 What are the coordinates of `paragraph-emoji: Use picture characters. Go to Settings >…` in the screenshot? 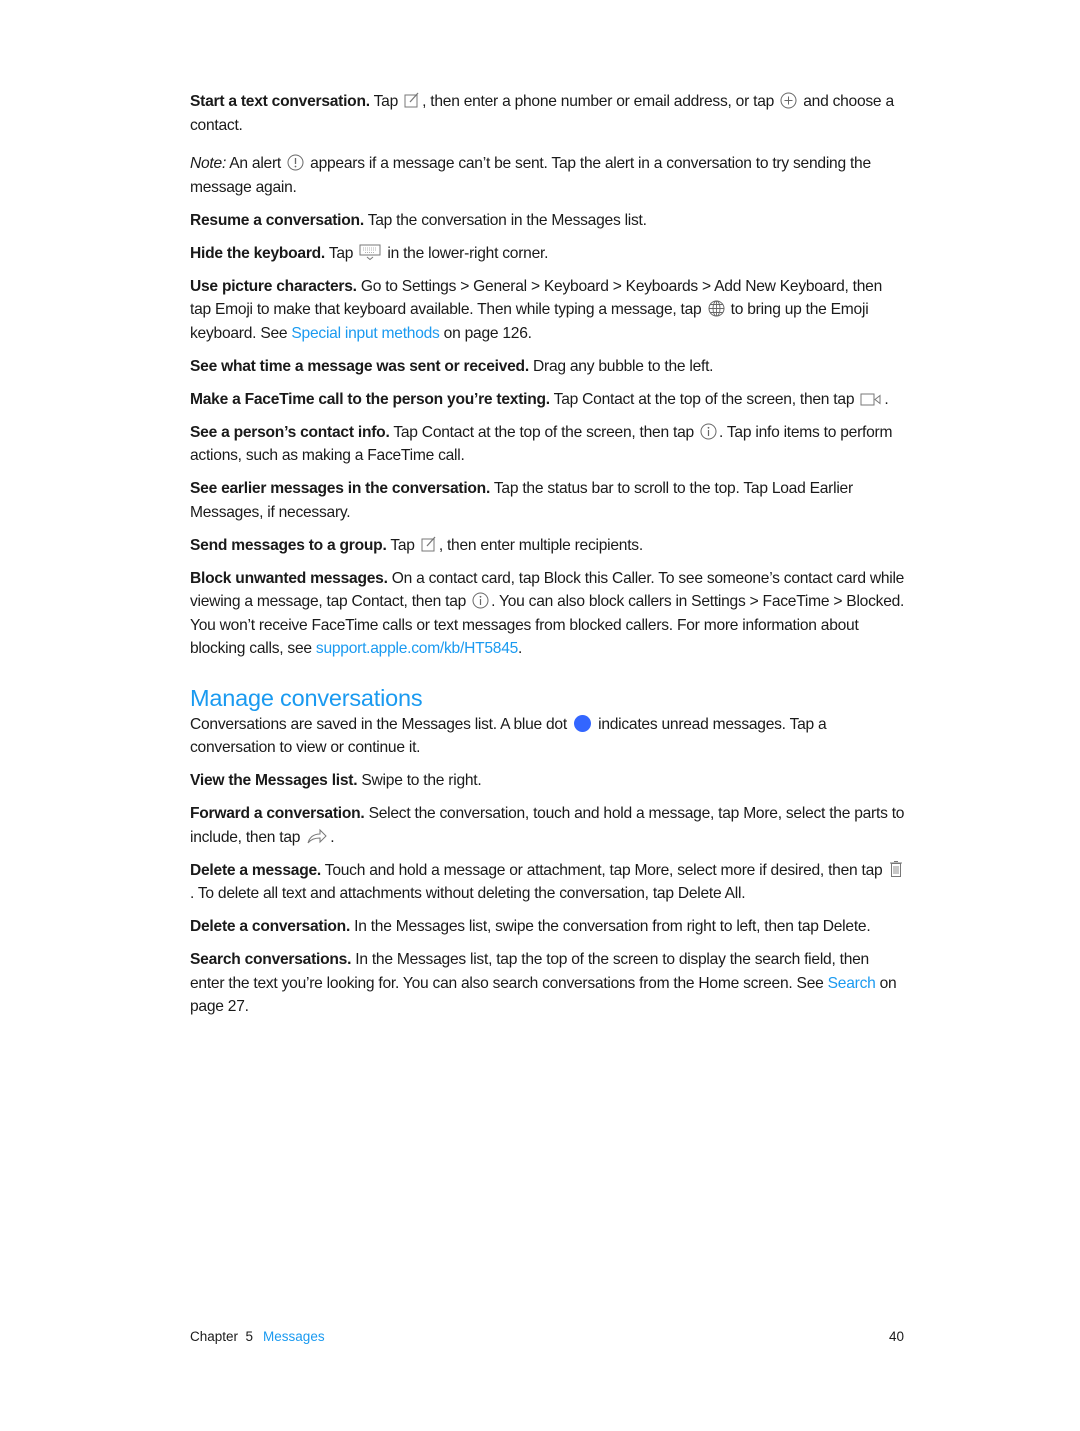 It's located at (536, 309).